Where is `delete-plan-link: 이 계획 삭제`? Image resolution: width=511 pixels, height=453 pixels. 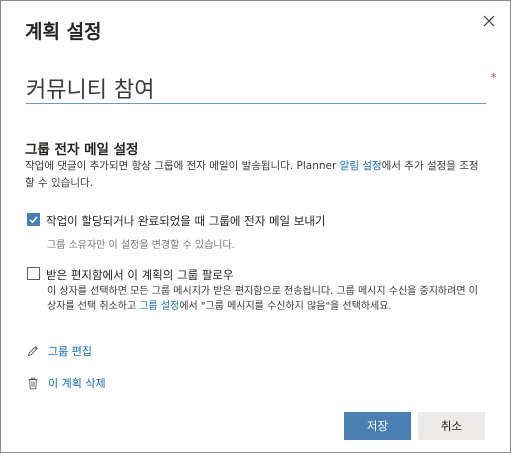 delete-plan-link: 이 계획 삭제 is located at coordinates (66, 383).